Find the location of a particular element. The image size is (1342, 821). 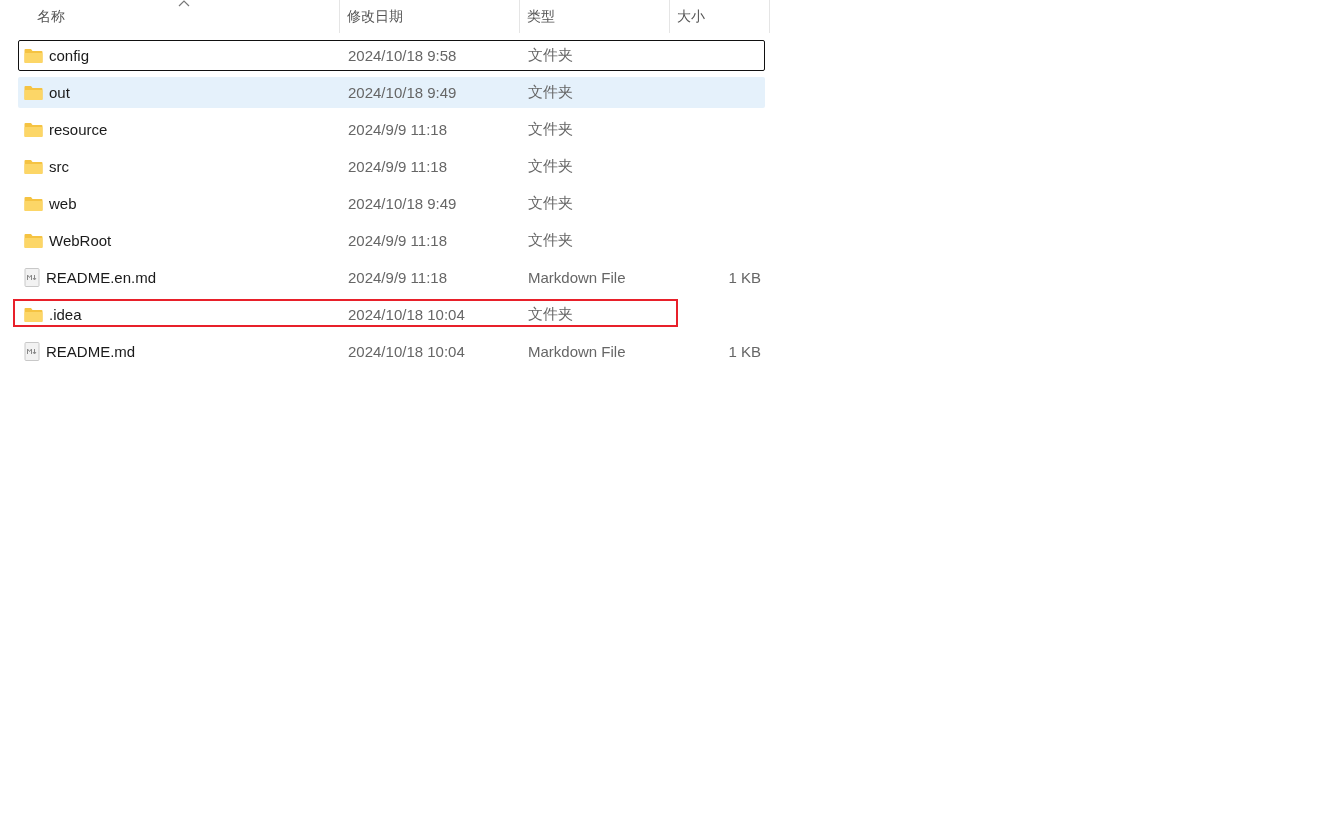

file-name: .idea is located at coordinates (65, 314).